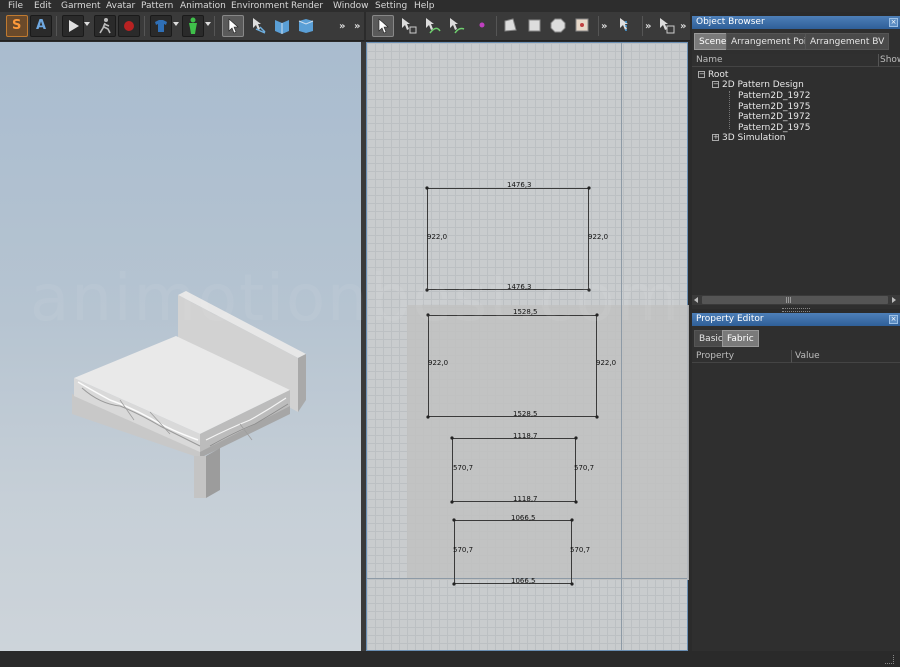 This screenshot has height=667, width=900. I want to click on watermark-text: animotionbest.com, so click(356, 299).